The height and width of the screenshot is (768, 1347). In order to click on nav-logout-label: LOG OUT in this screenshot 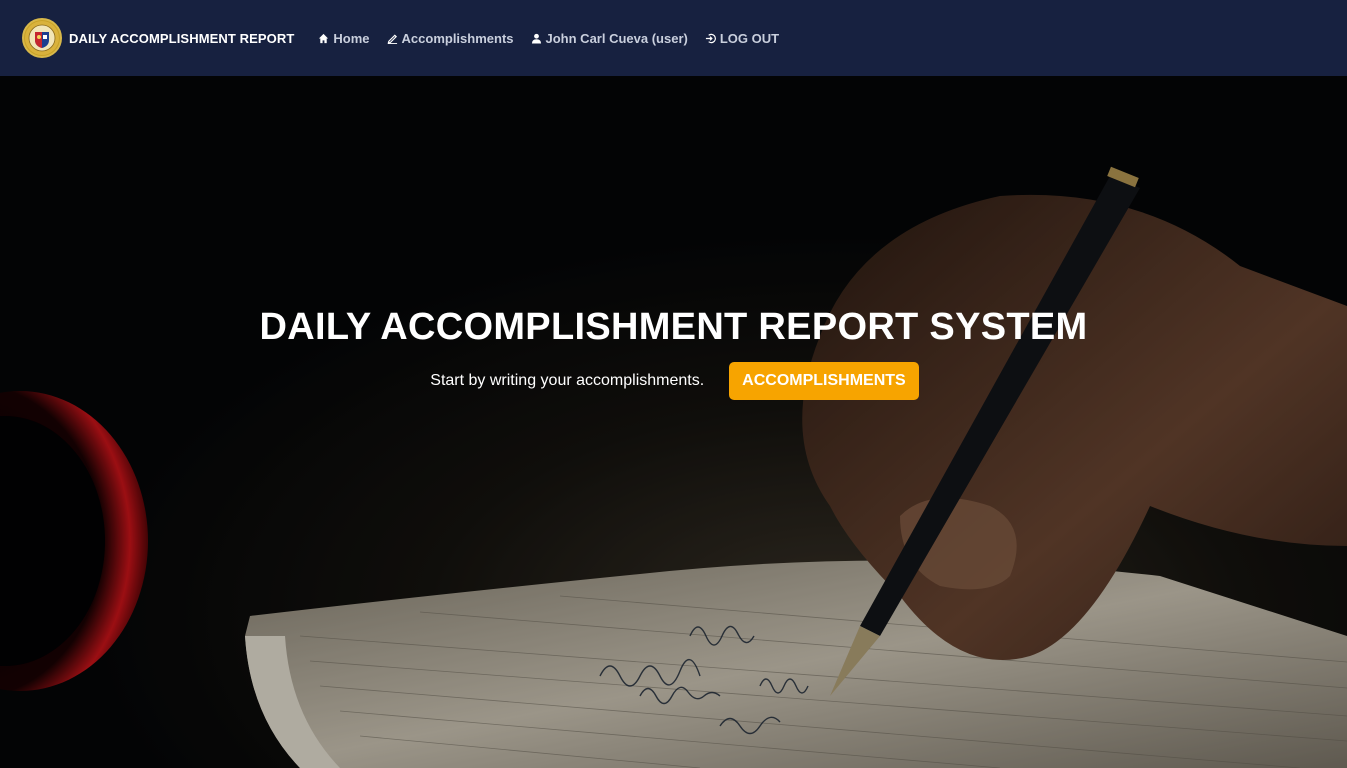, I will do `click(749, 38)`.